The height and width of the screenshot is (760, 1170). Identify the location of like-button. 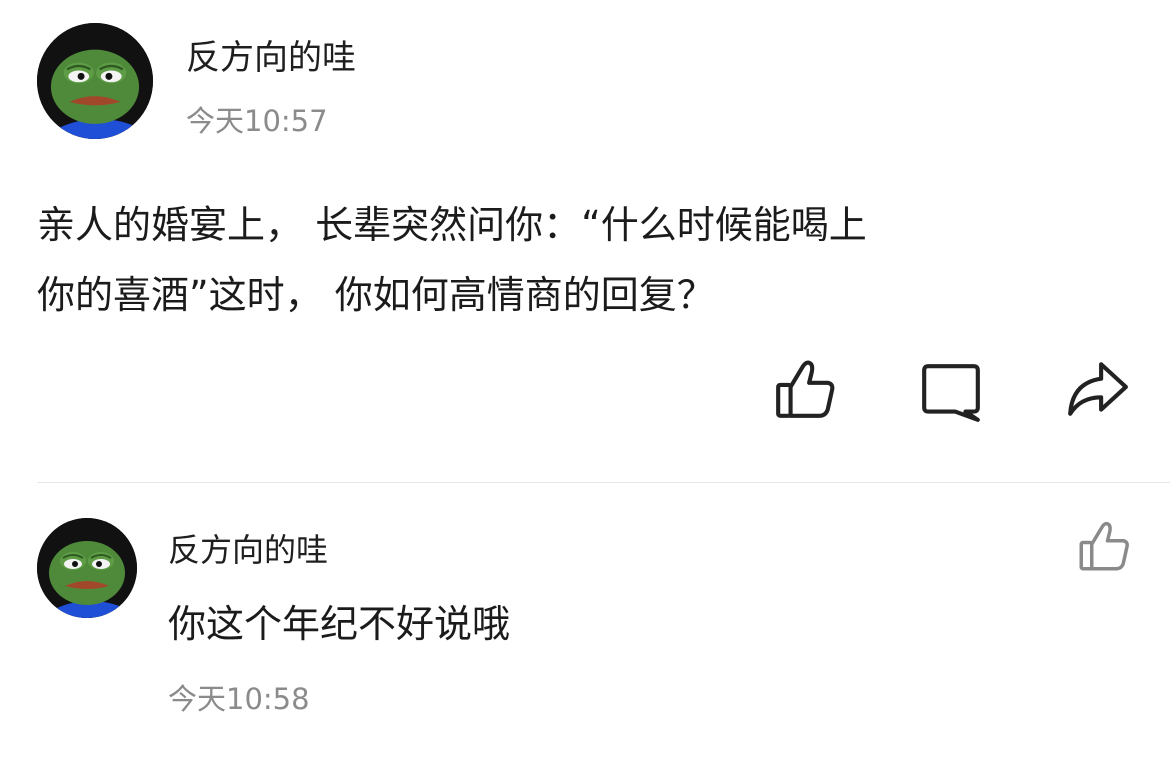
(805, 389).